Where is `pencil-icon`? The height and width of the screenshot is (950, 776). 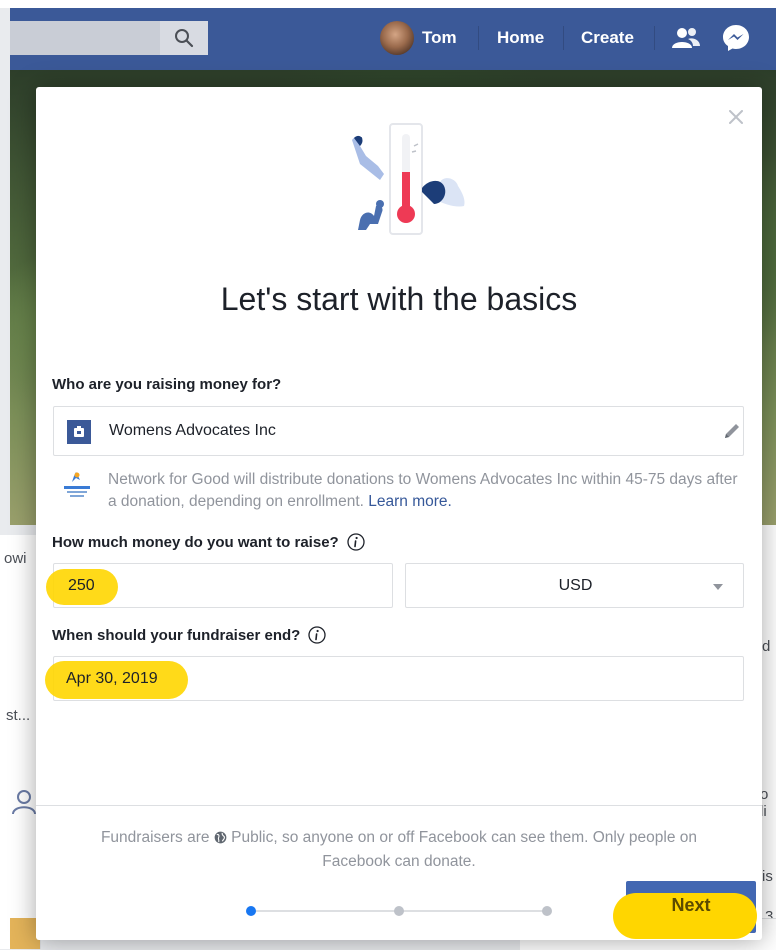
pencil-icon is located at coordinates (732, 431).